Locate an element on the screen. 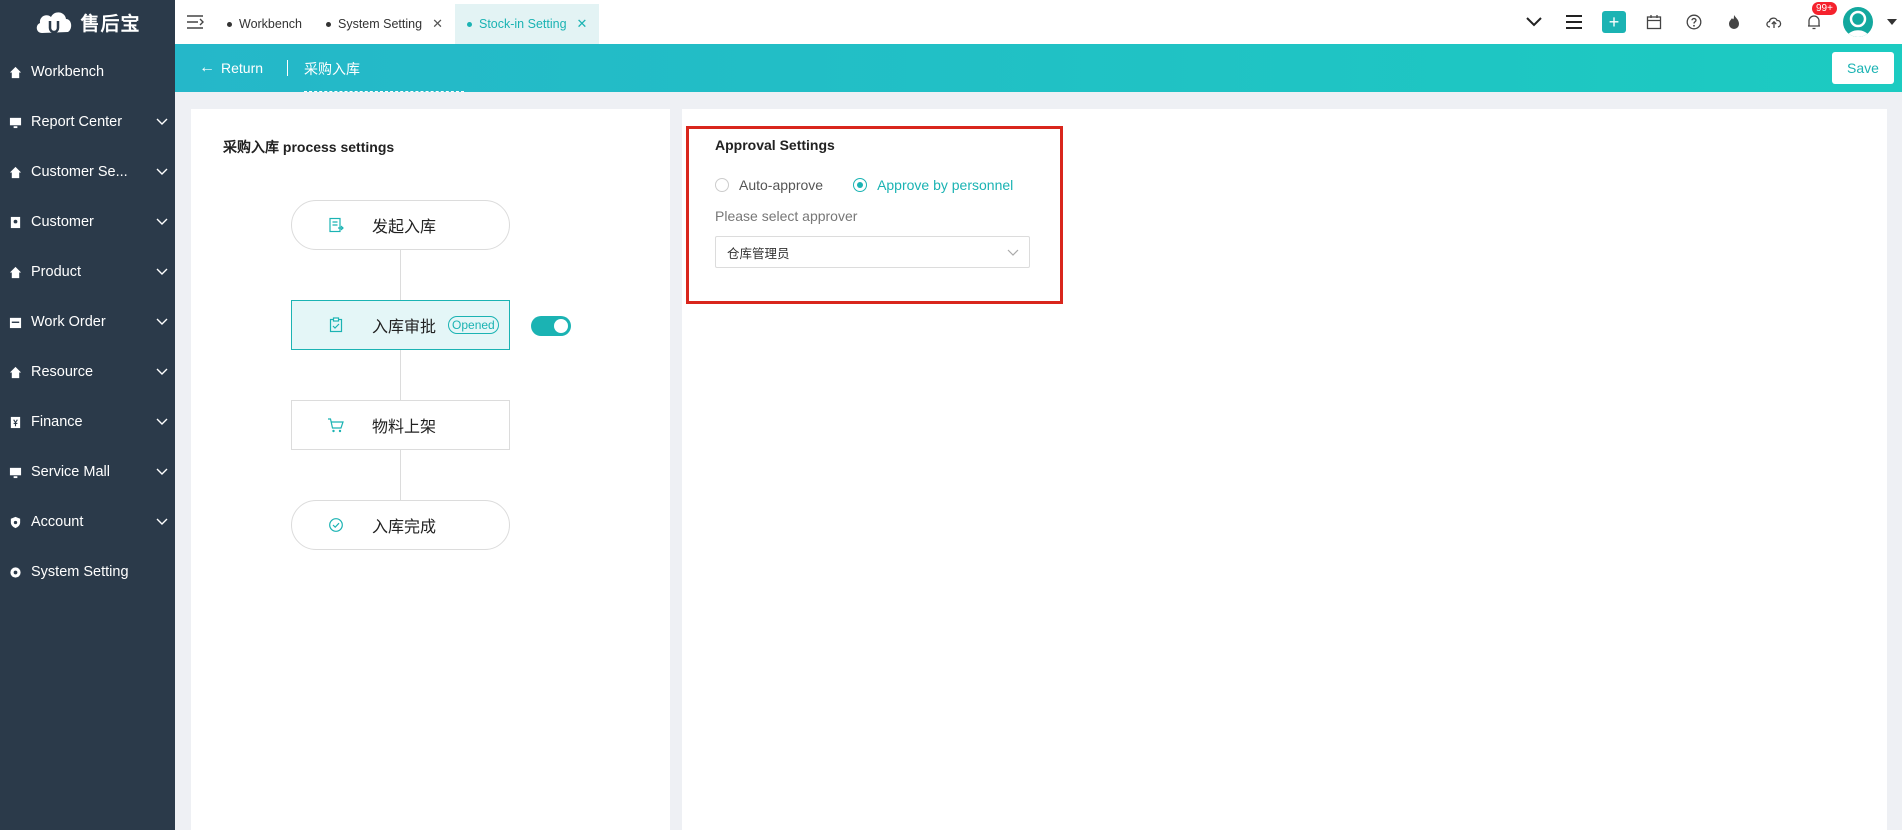 Image resolution: width=1902 pixels, height=830 pixels. status-badge: Opened is located at coordinates (473, 325).